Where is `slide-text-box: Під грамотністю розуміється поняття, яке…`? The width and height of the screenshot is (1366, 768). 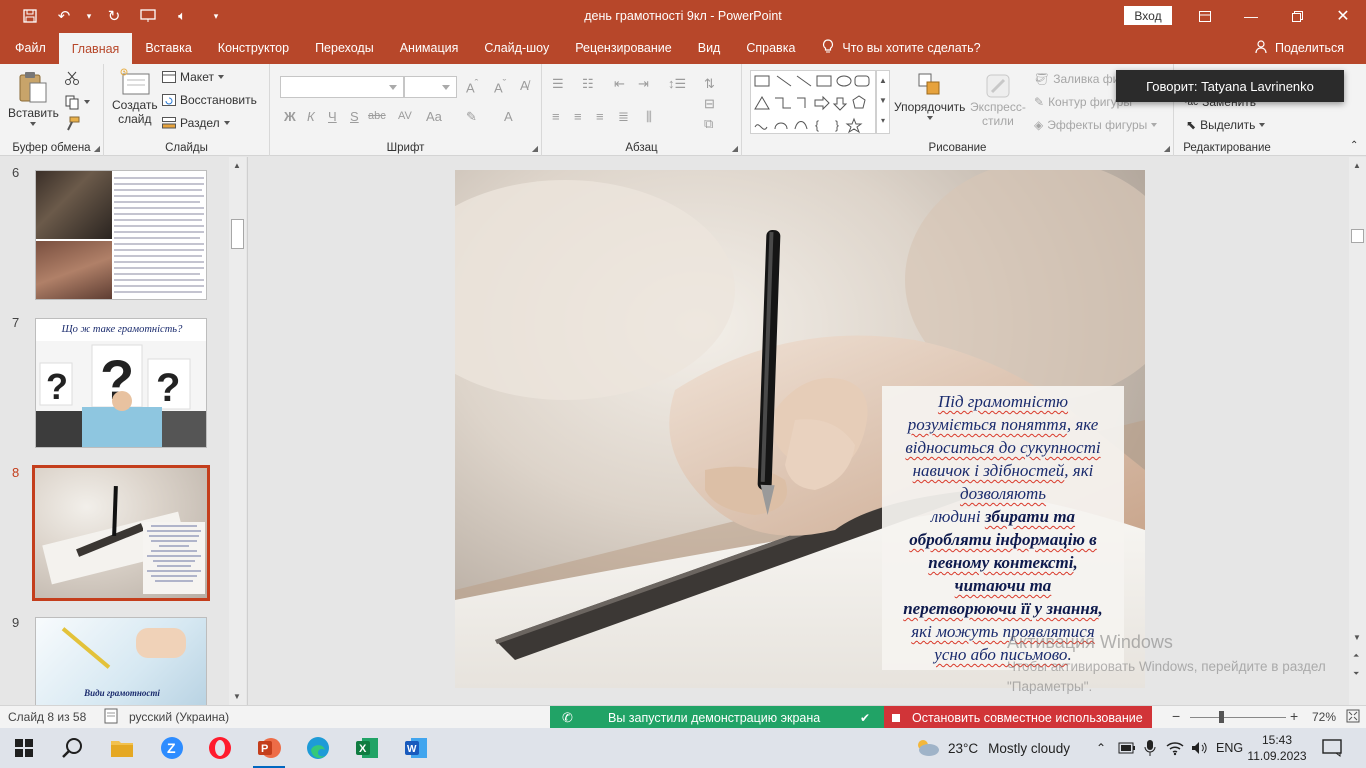
slide-text-box: Під грамотністю розуміється поняття, яке… is located at coordinates (1003, 528).